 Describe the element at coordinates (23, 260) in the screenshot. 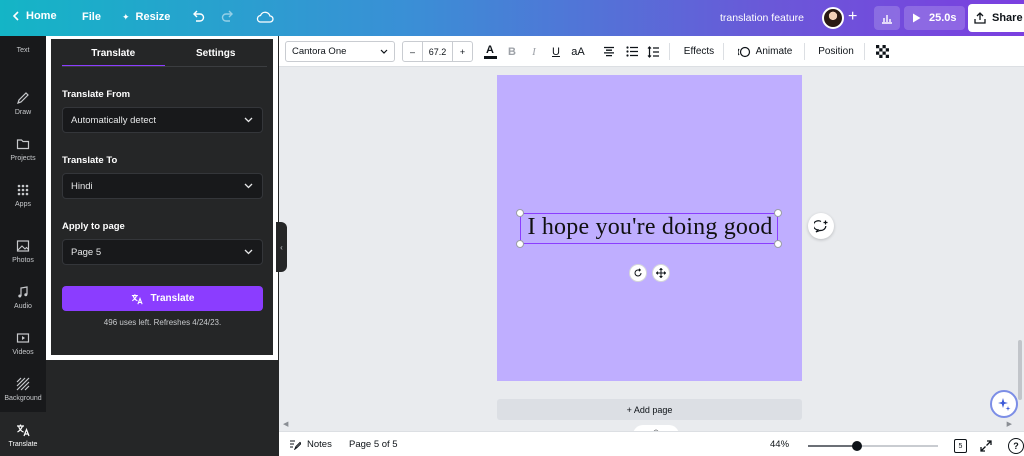

I see `rail-item-label: Photos` at that location.